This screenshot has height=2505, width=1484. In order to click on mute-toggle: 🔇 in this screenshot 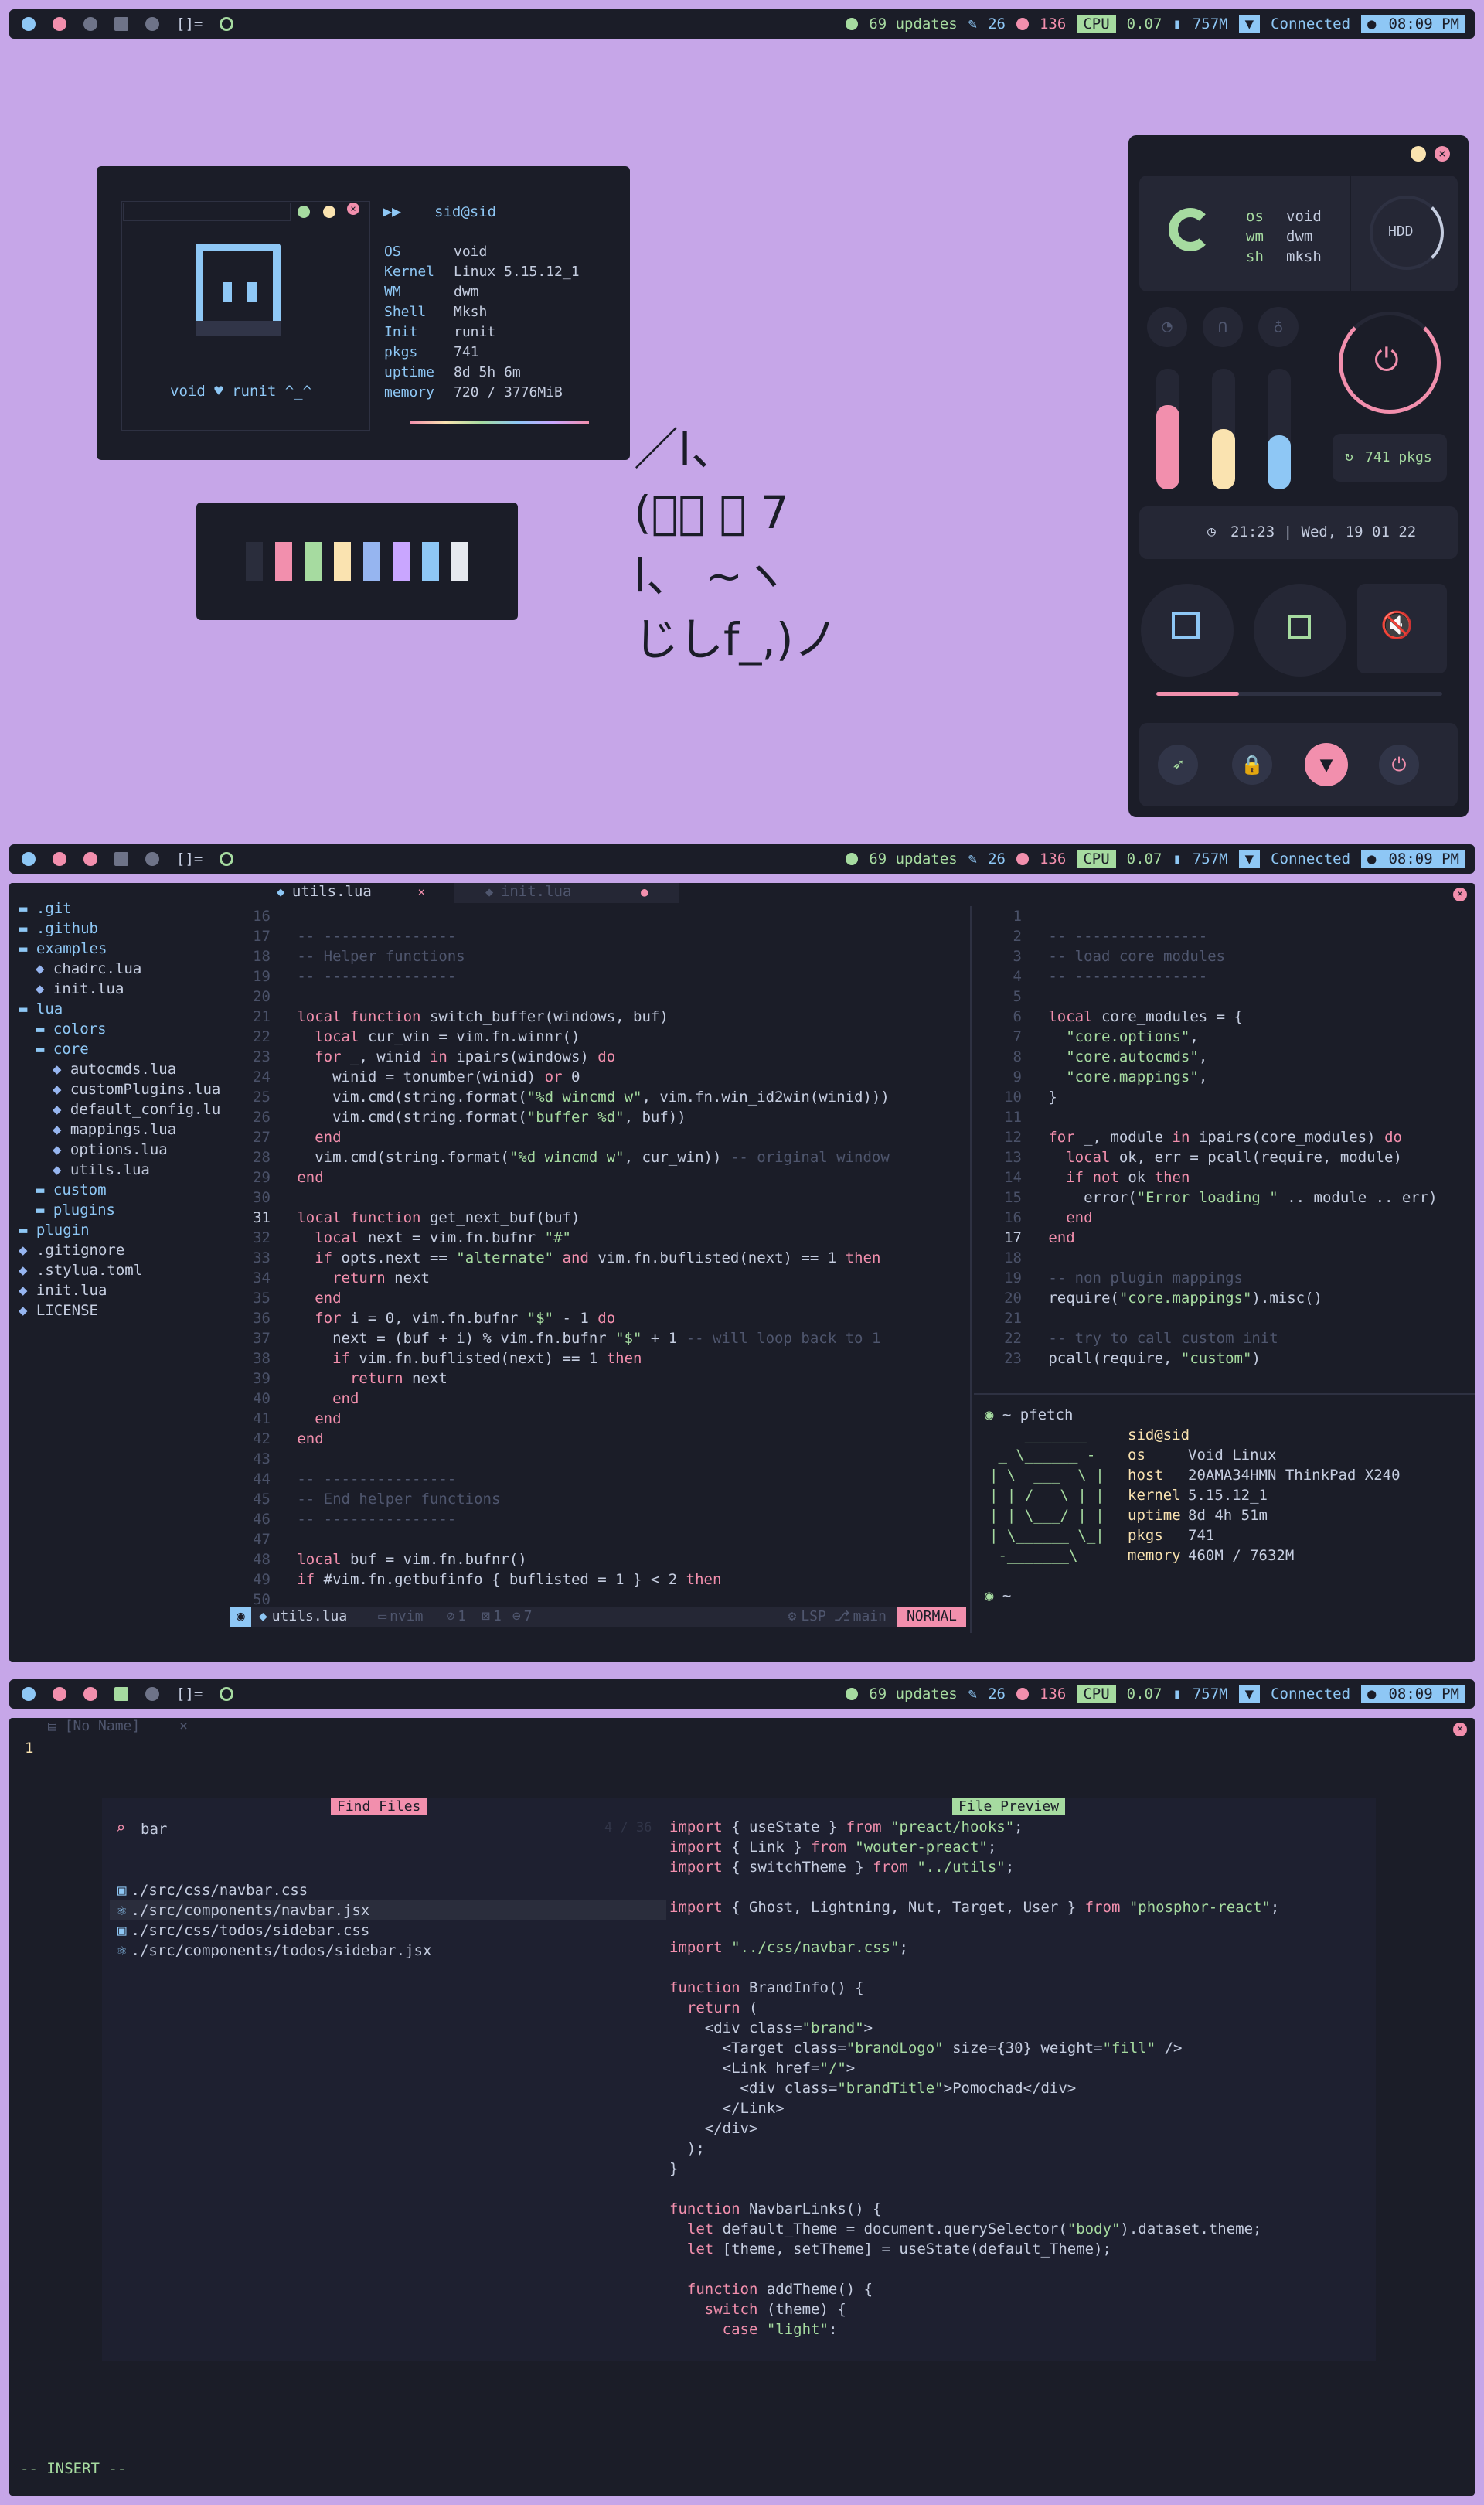, I will do `click(1402, 628)`.